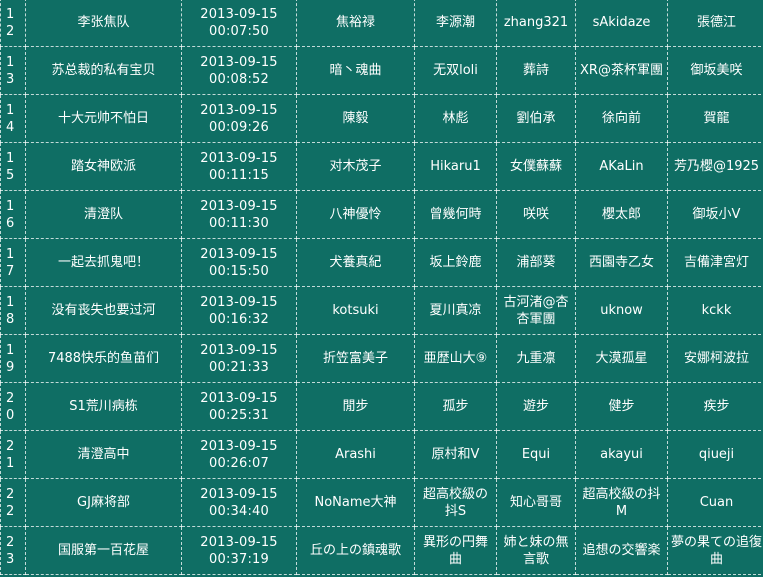  Describe the element at coordinates (355, 502) in the screenshot. I see `member-1-cell: NoName大神` at that location.